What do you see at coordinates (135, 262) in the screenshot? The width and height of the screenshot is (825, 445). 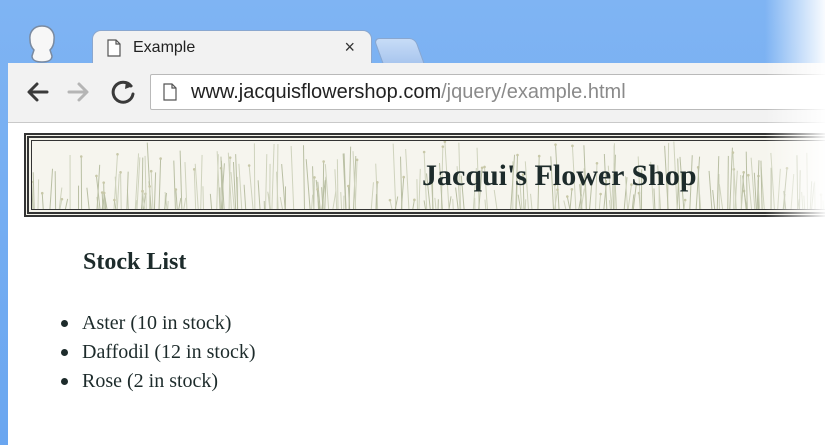 I see `stock-list-heading: Stock List` at bounding box center [135, 262].